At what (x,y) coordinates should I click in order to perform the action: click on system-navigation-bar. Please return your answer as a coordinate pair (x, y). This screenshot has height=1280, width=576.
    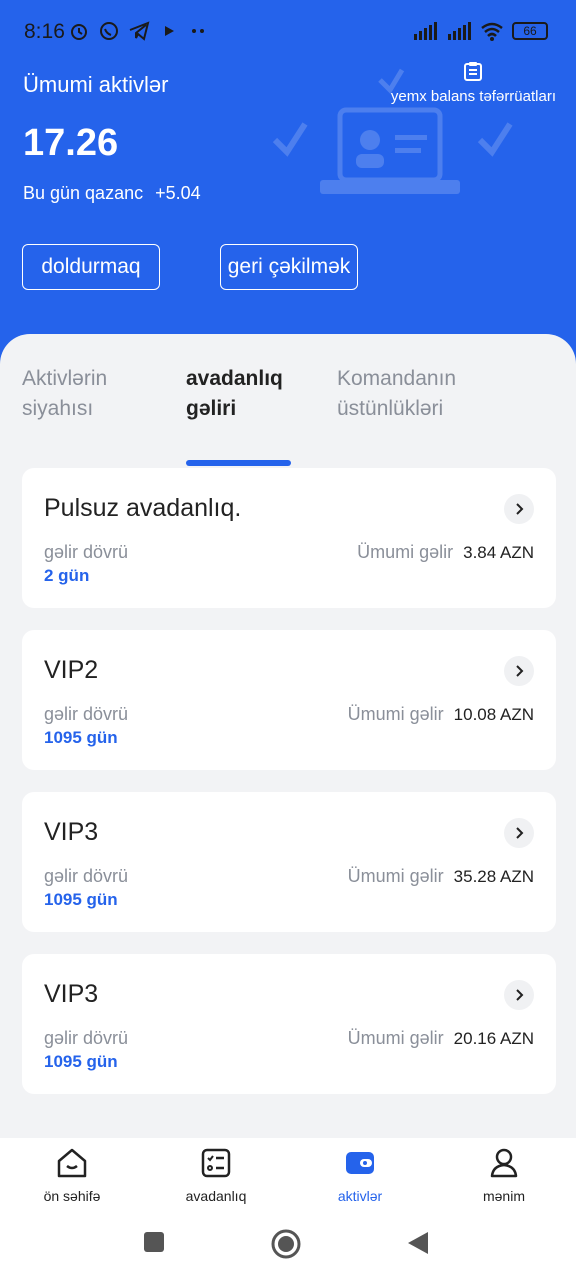
    Looking at the image, I should click on (288, 1245).